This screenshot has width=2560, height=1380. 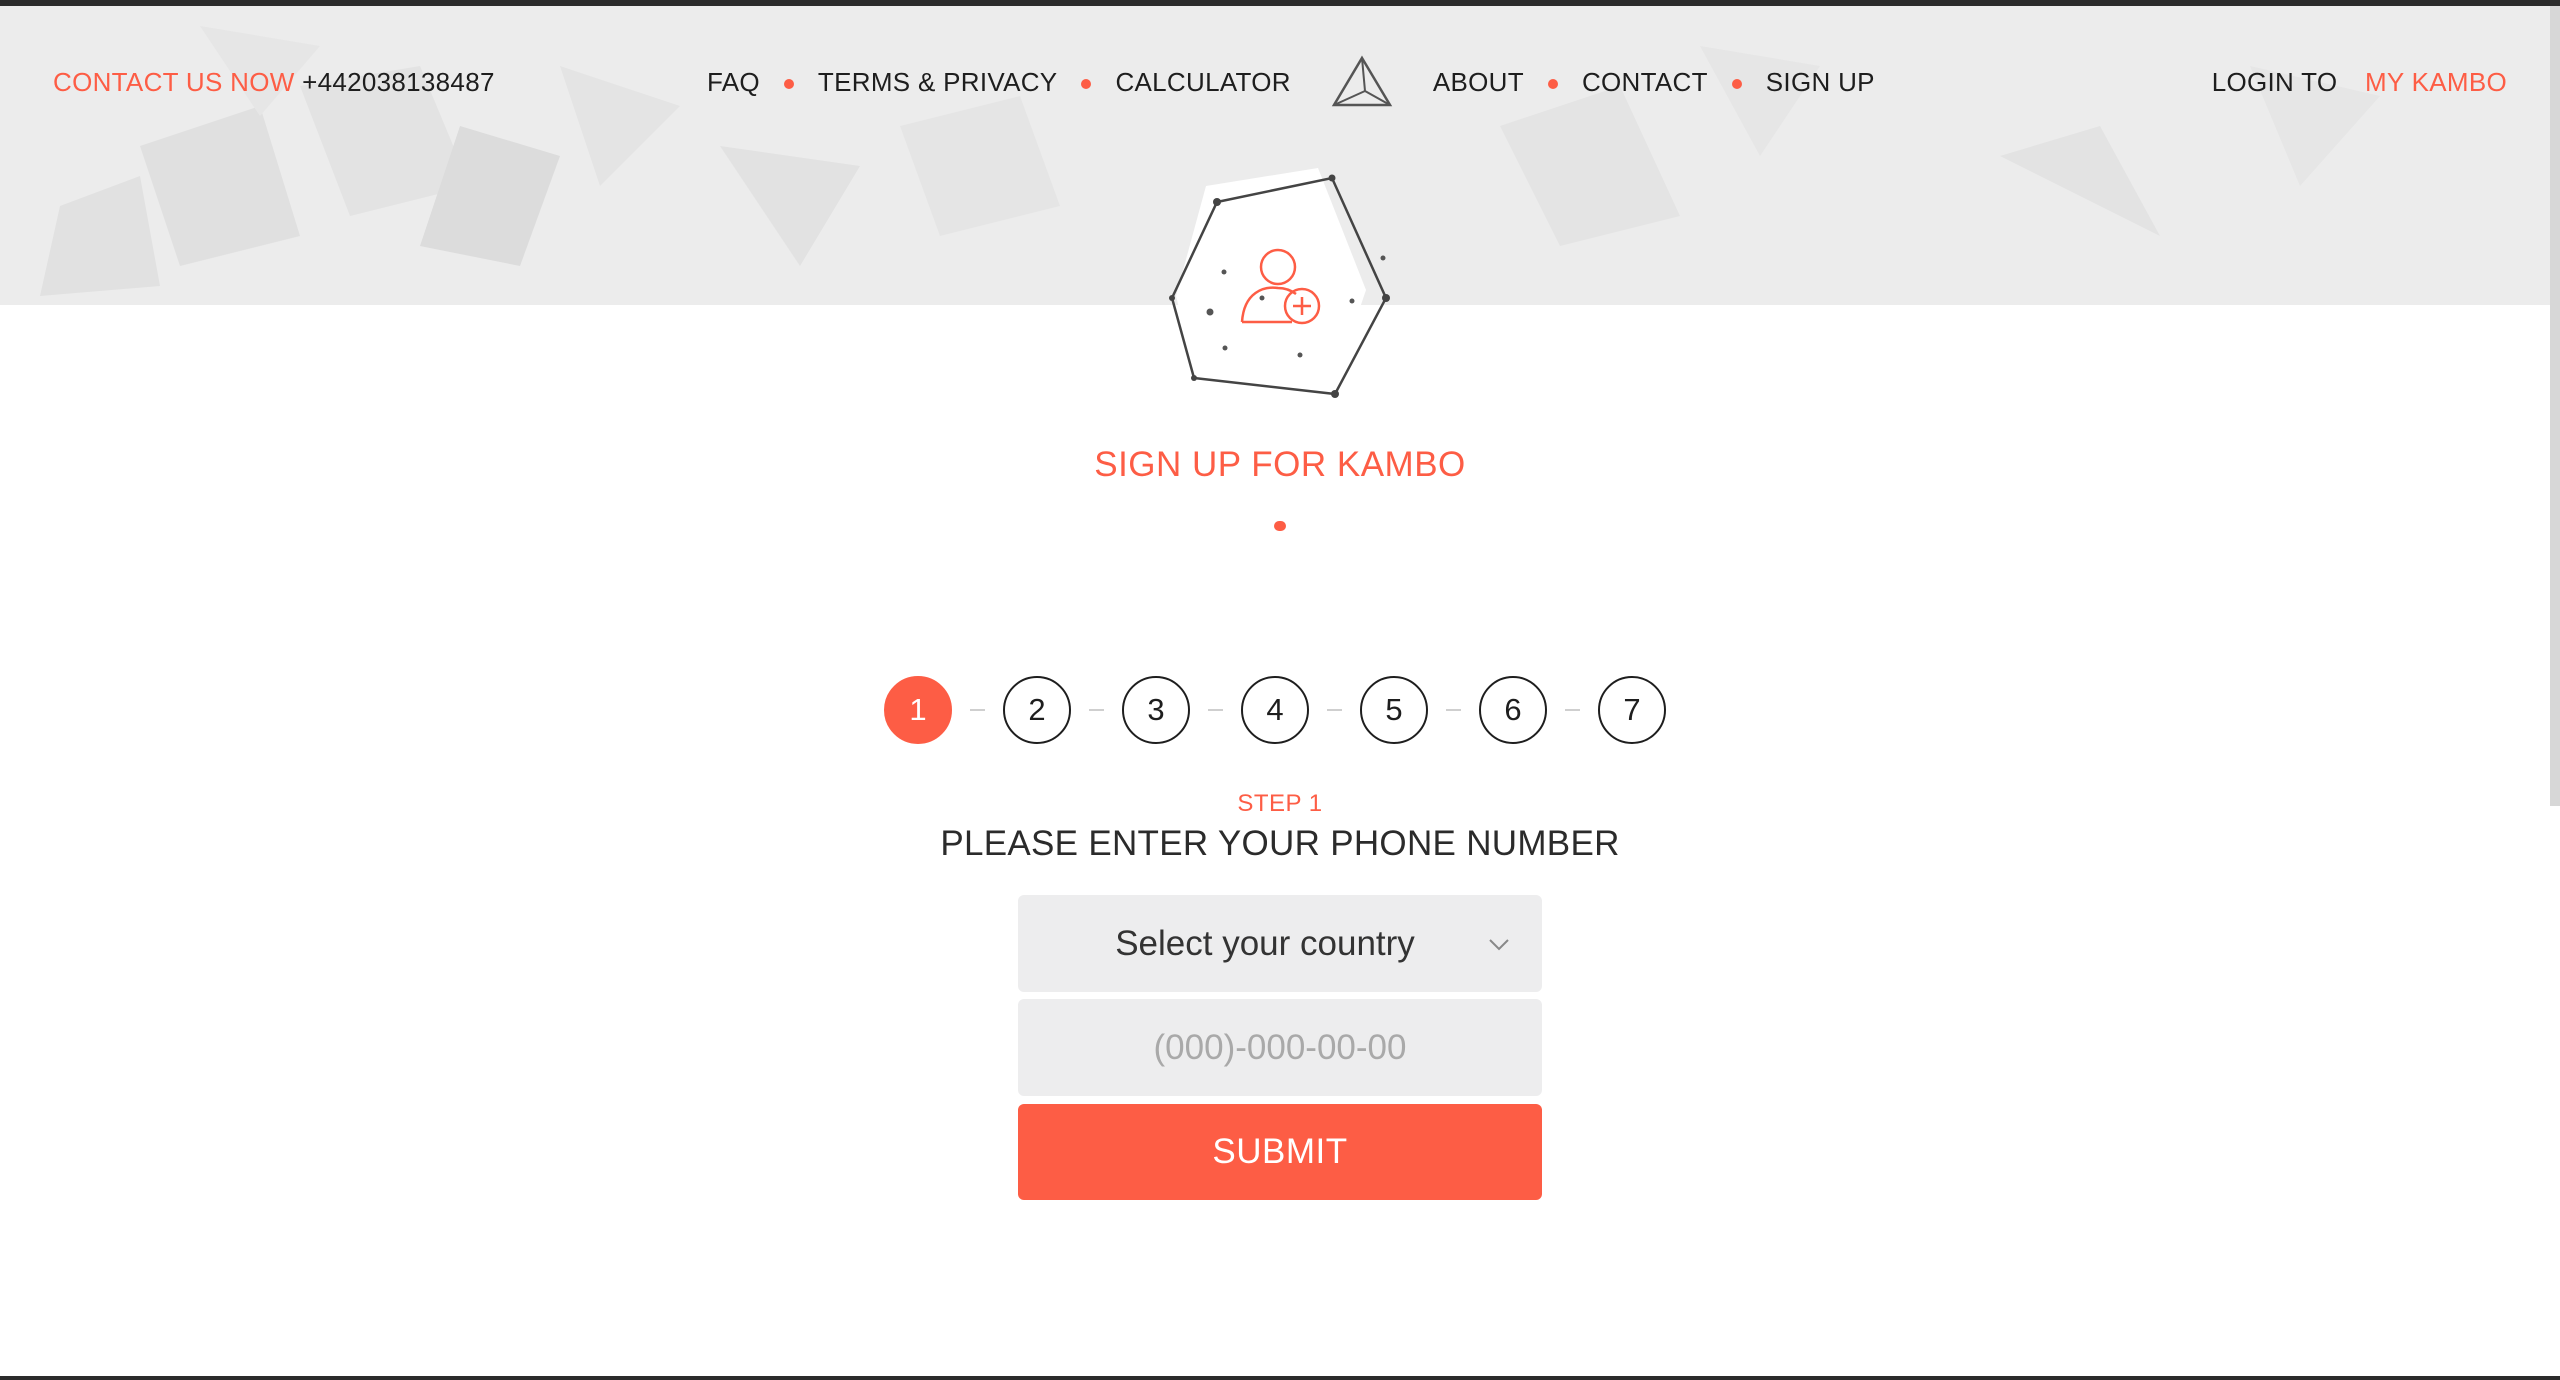 What do you see at coordinates (1362, 82) in the screenshot?
I see `kambo-logo-icon` at bounding box center [1362, 82].